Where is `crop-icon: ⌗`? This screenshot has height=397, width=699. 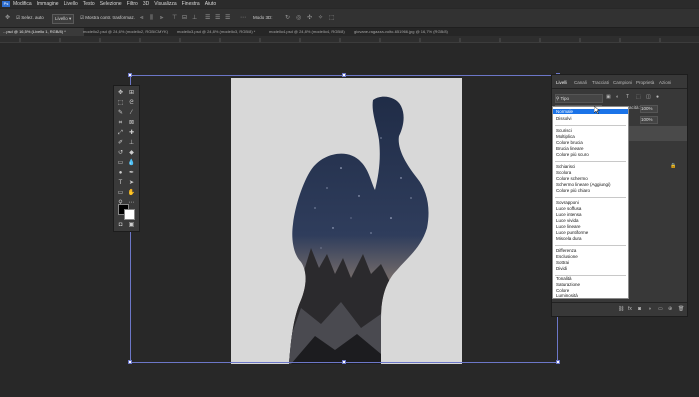
crop-icon: ⌗ is located at coordinates (120, 123).